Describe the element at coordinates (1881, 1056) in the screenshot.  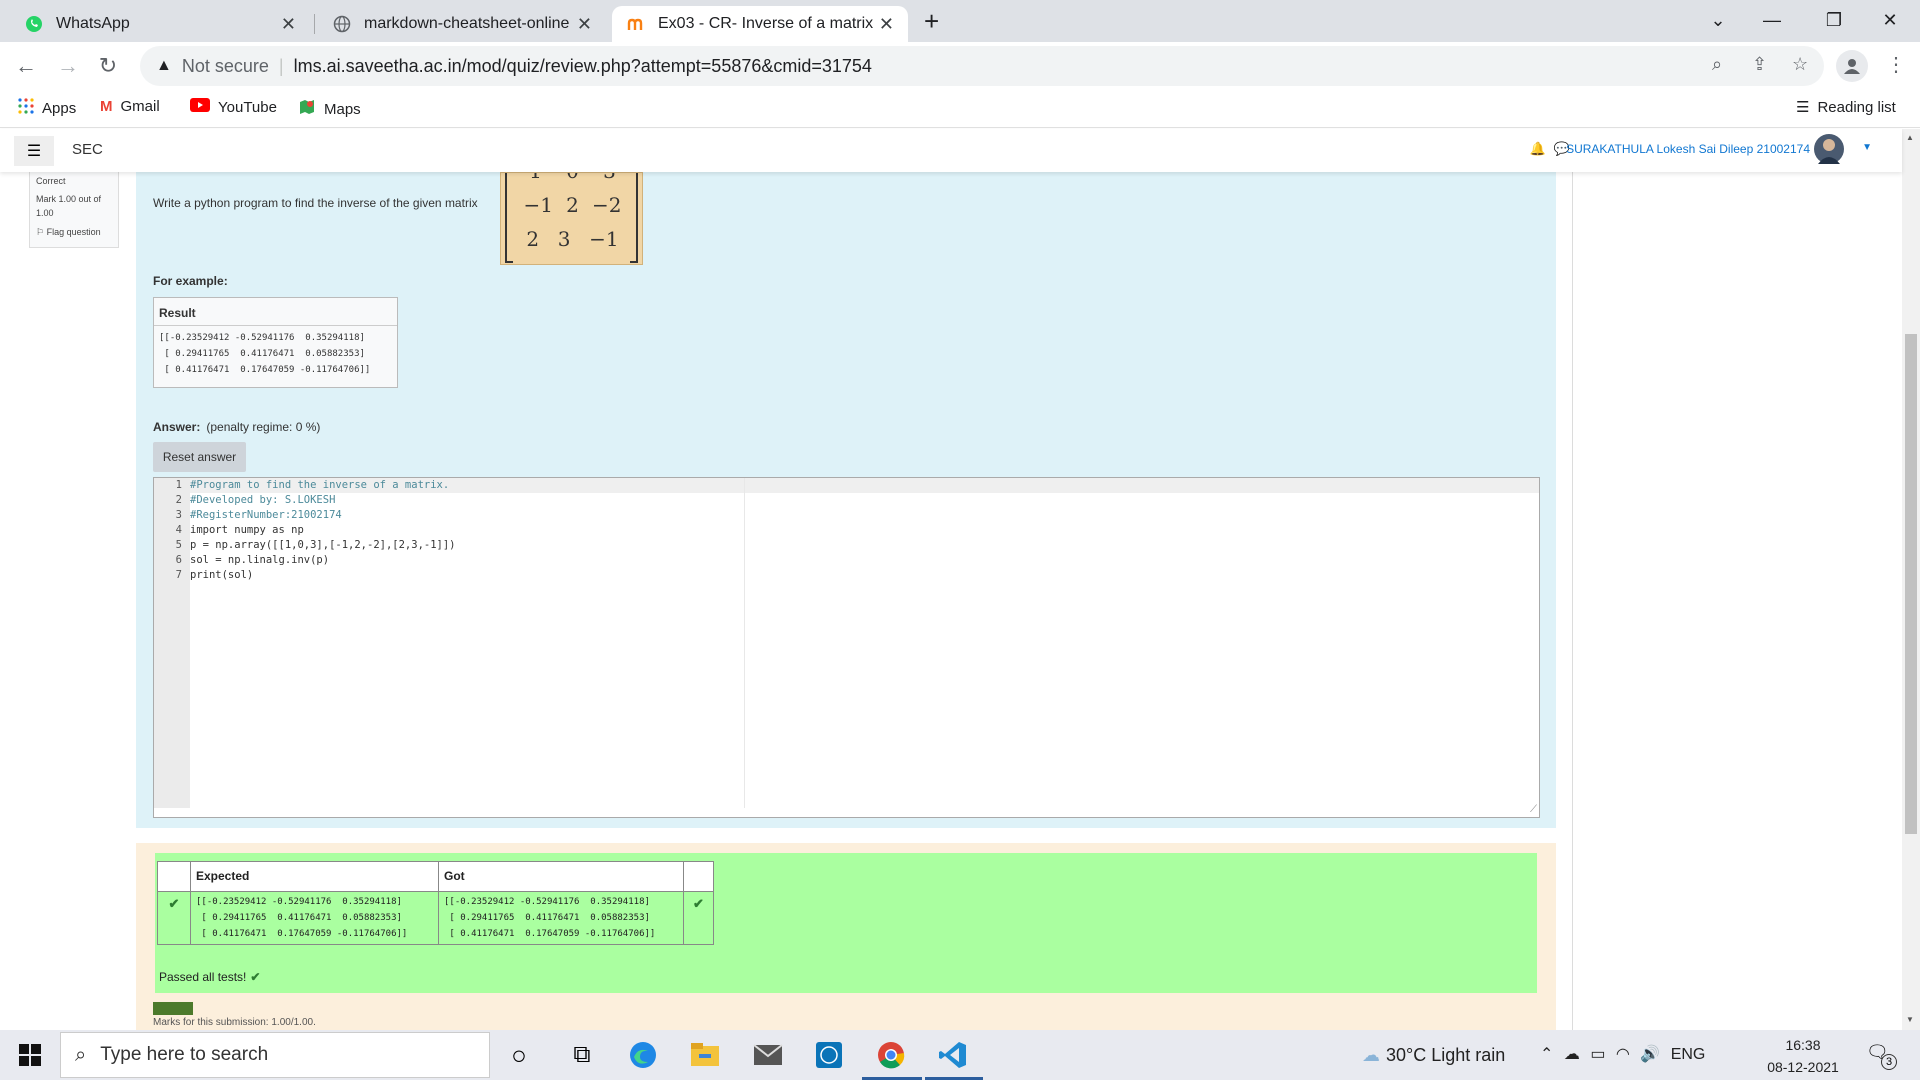
I see `notification-center-icon: 🗨 3` at that location.